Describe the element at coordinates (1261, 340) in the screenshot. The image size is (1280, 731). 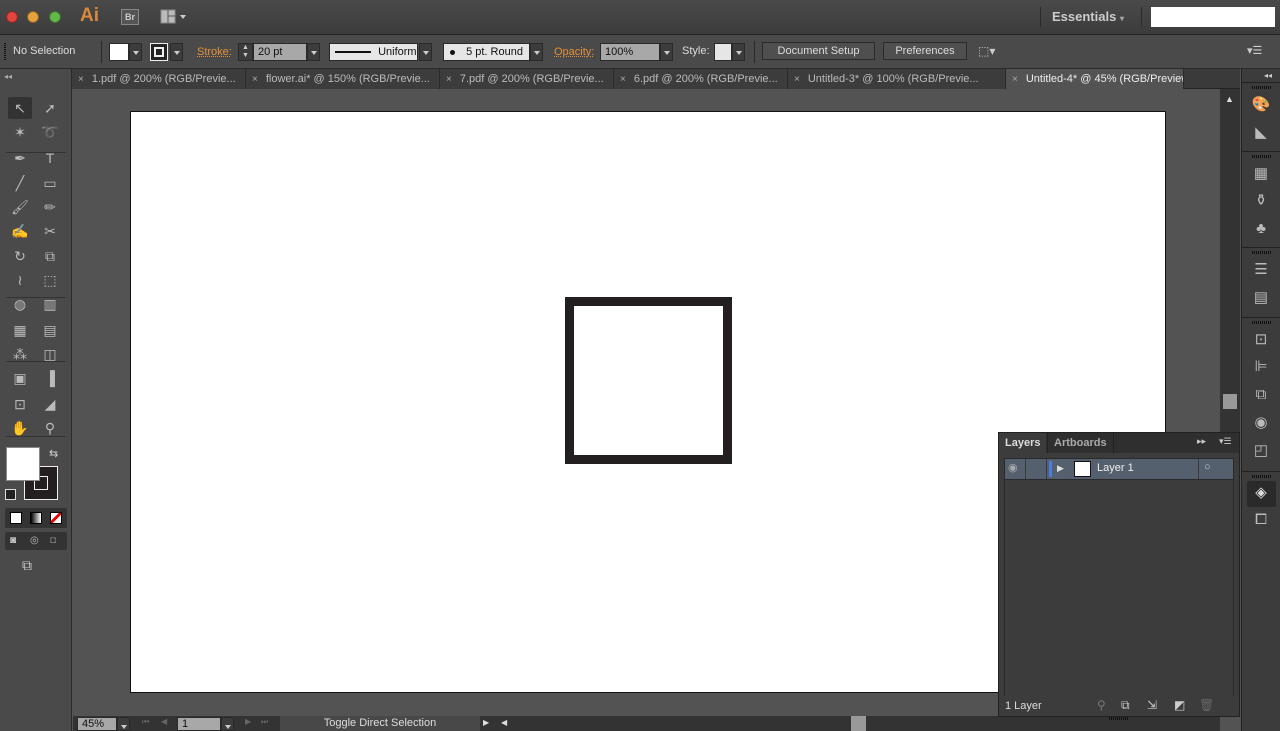
I see `transform-panel-icon: ⊡` at that location.